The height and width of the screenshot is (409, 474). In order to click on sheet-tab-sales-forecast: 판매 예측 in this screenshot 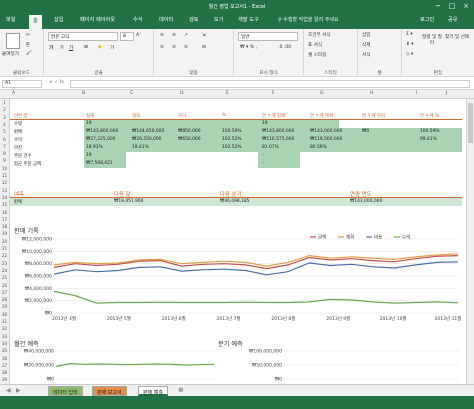, I will do `click(153, 391)`.